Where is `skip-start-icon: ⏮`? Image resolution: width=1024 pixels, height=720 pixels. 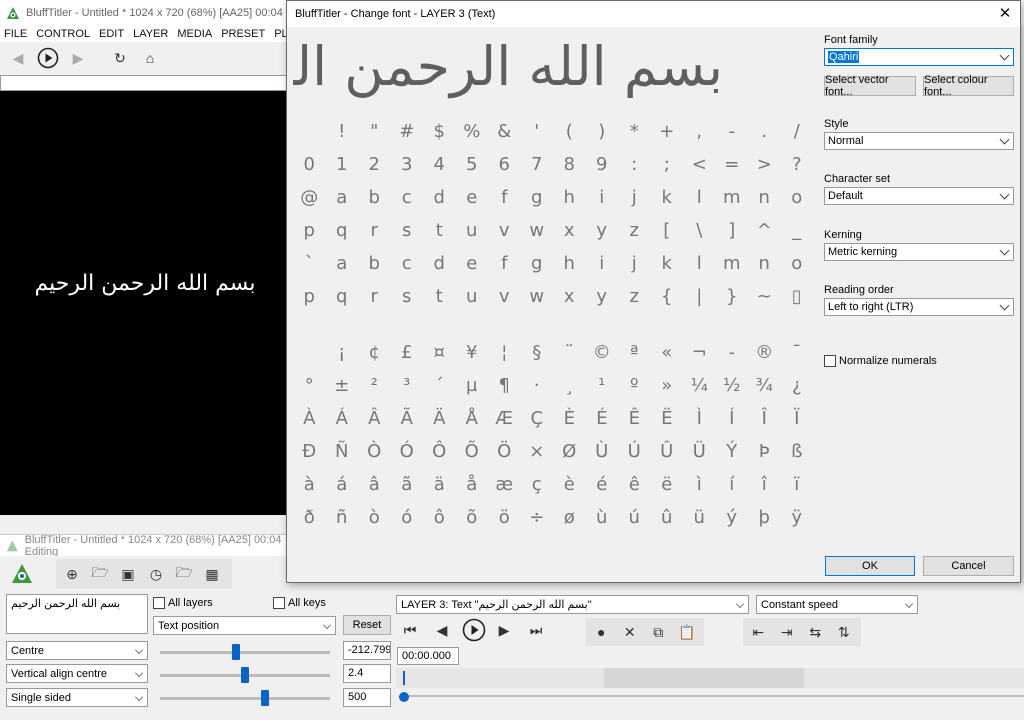
skip-start-icon: ⏮ is located at coordinates (410, 630).